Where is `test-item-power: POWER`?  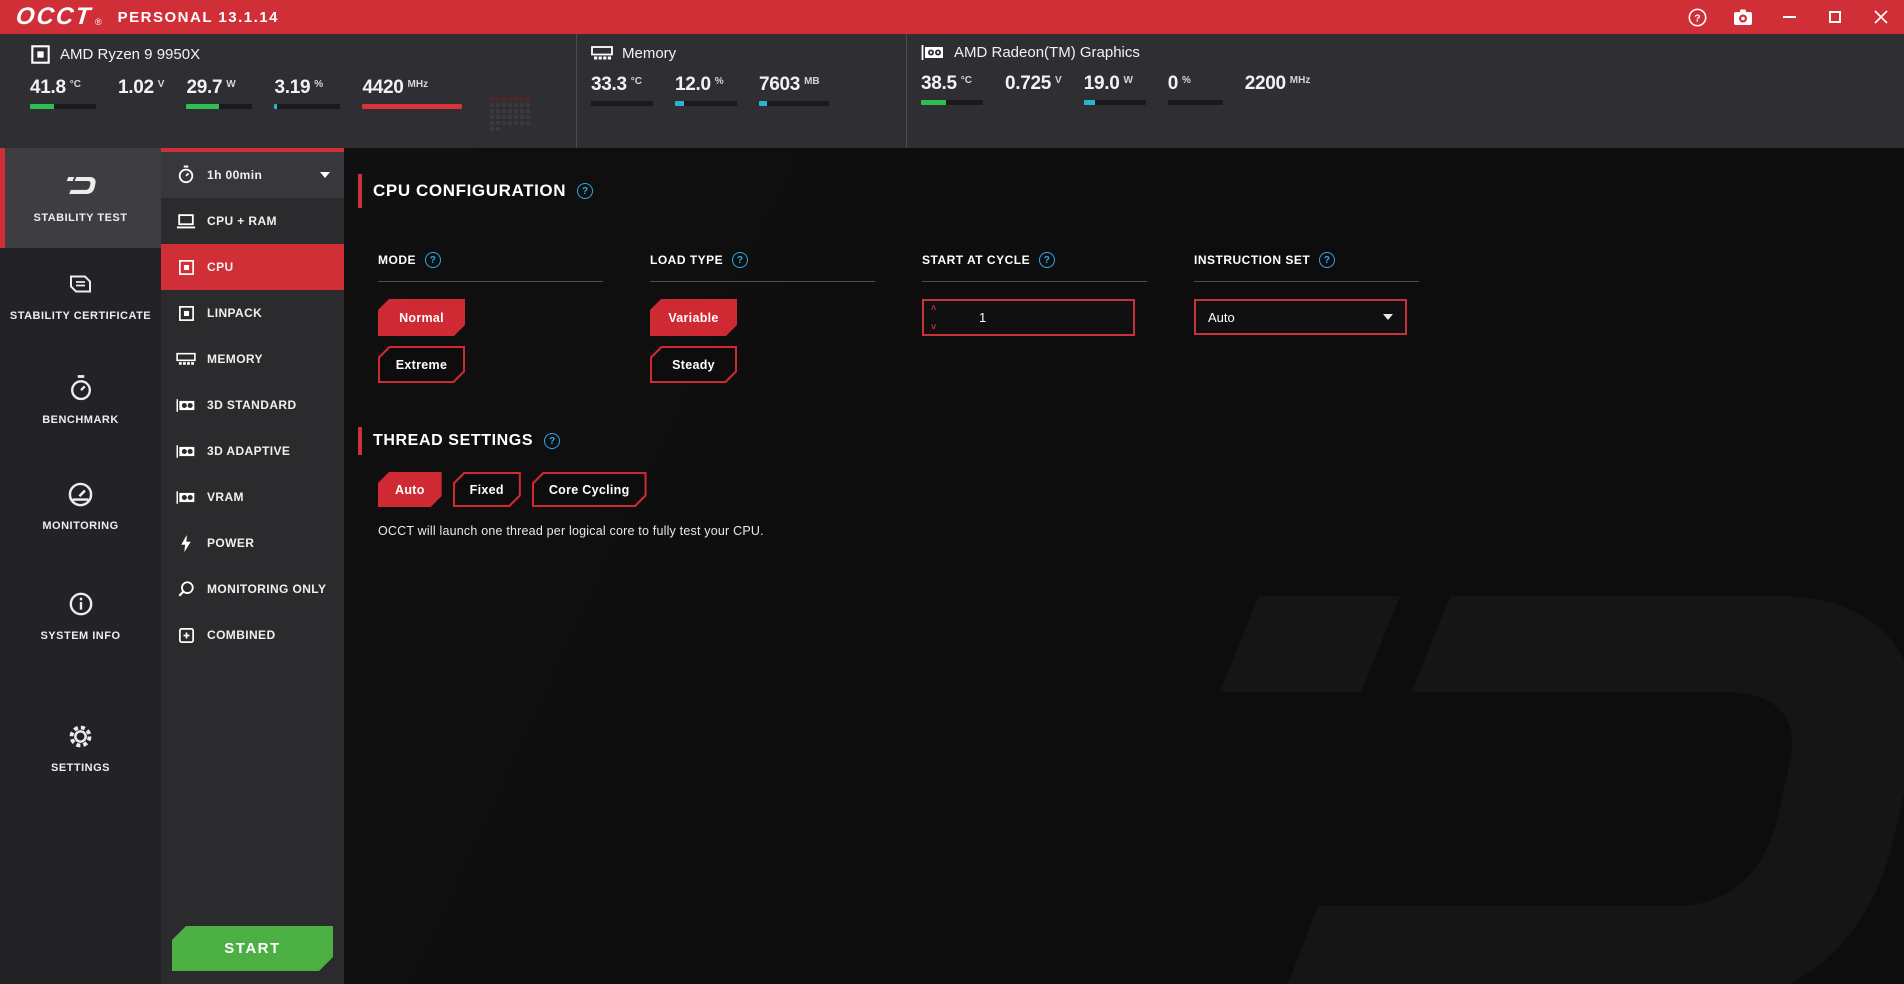
test-item-power: POWER is located at coordinates (252, 543).